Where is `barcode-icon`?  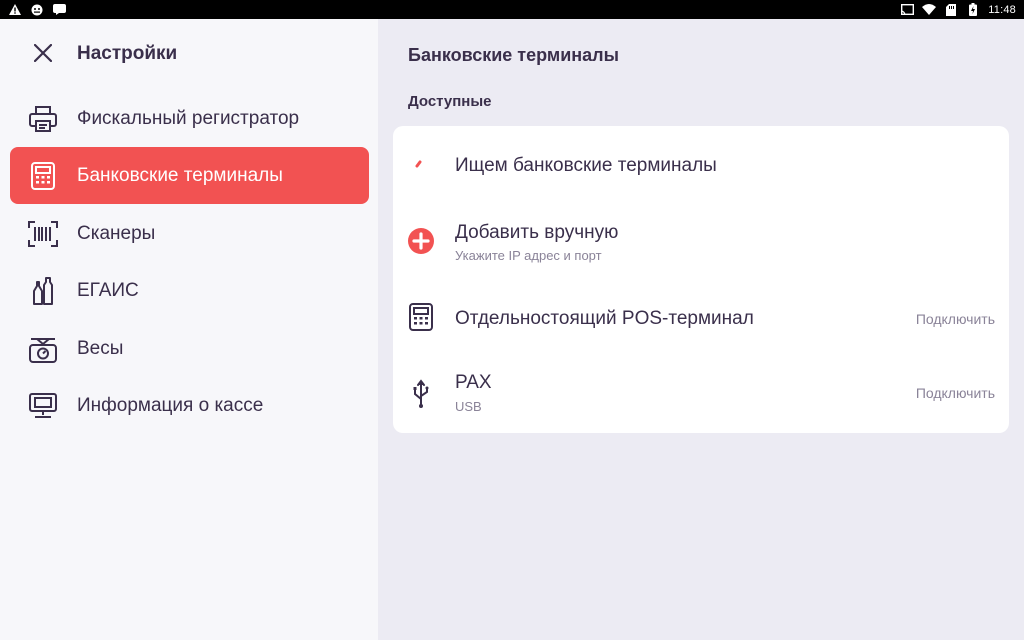 barcode-icon is located at coordinates (43, 234).